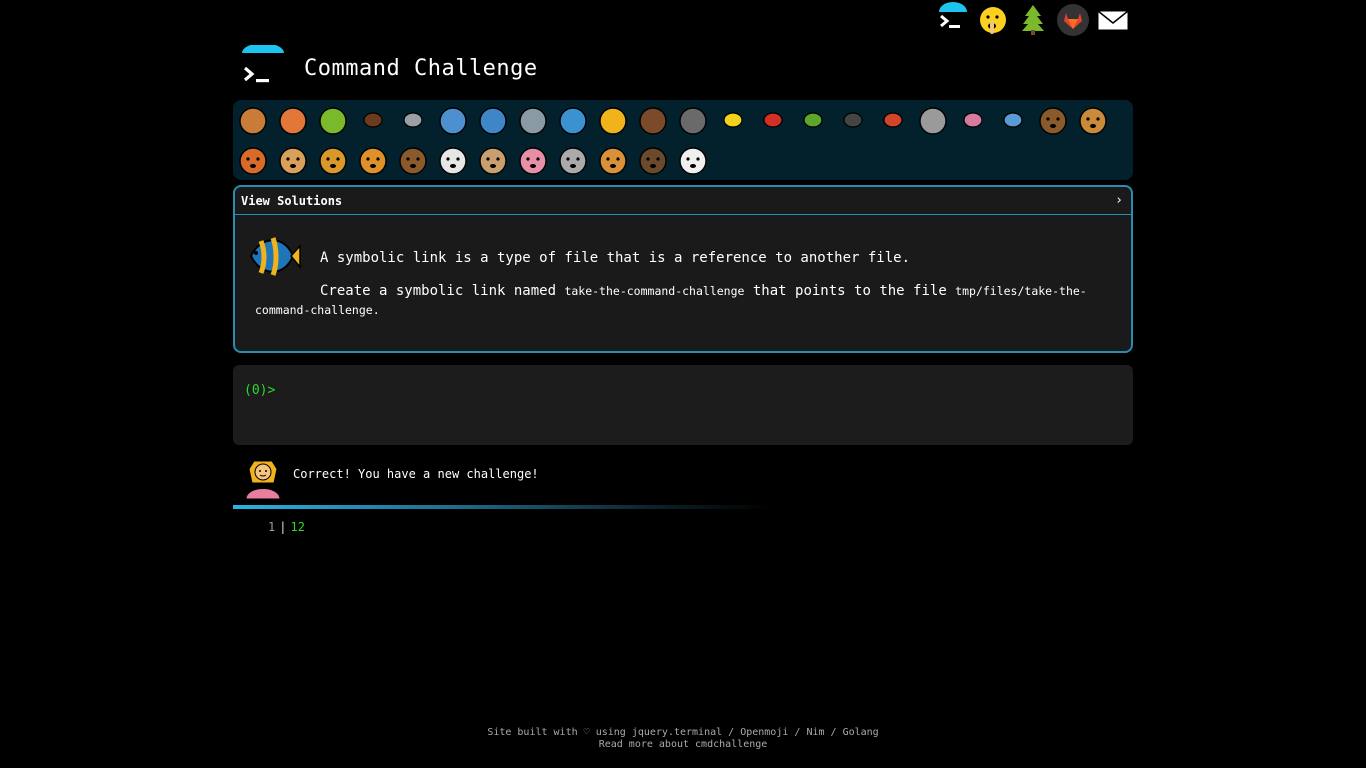  What do you see at coordinates (263, 66) in the screenshot?
I see `logo-icon` at bounding box center [263, 66].